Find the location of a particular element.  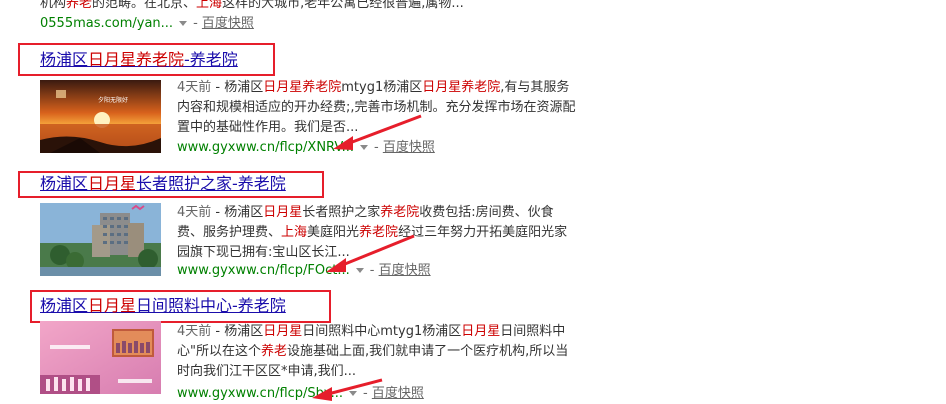

snippet-text: 的范畴。在北京、 is located at coordinates (144, 5).